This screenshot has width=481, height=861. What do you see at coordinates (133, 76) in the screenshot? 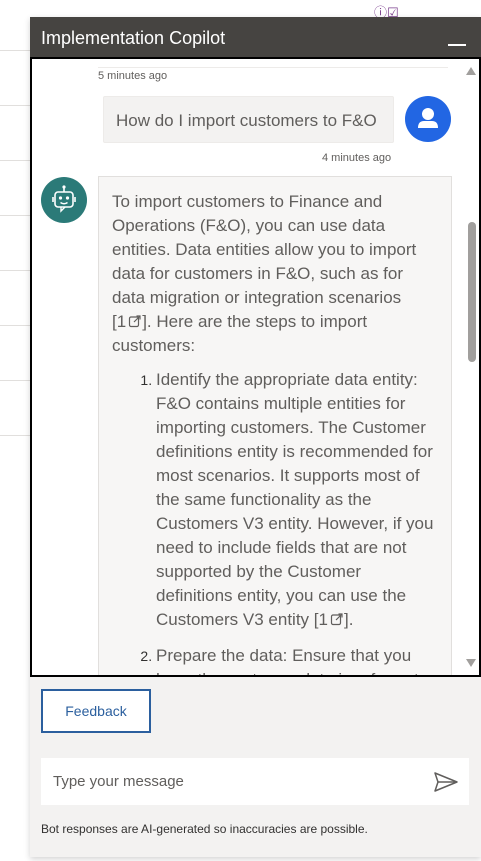
I see `message-timestamp: 5 minutes ago` at bounding box center [133, 76].